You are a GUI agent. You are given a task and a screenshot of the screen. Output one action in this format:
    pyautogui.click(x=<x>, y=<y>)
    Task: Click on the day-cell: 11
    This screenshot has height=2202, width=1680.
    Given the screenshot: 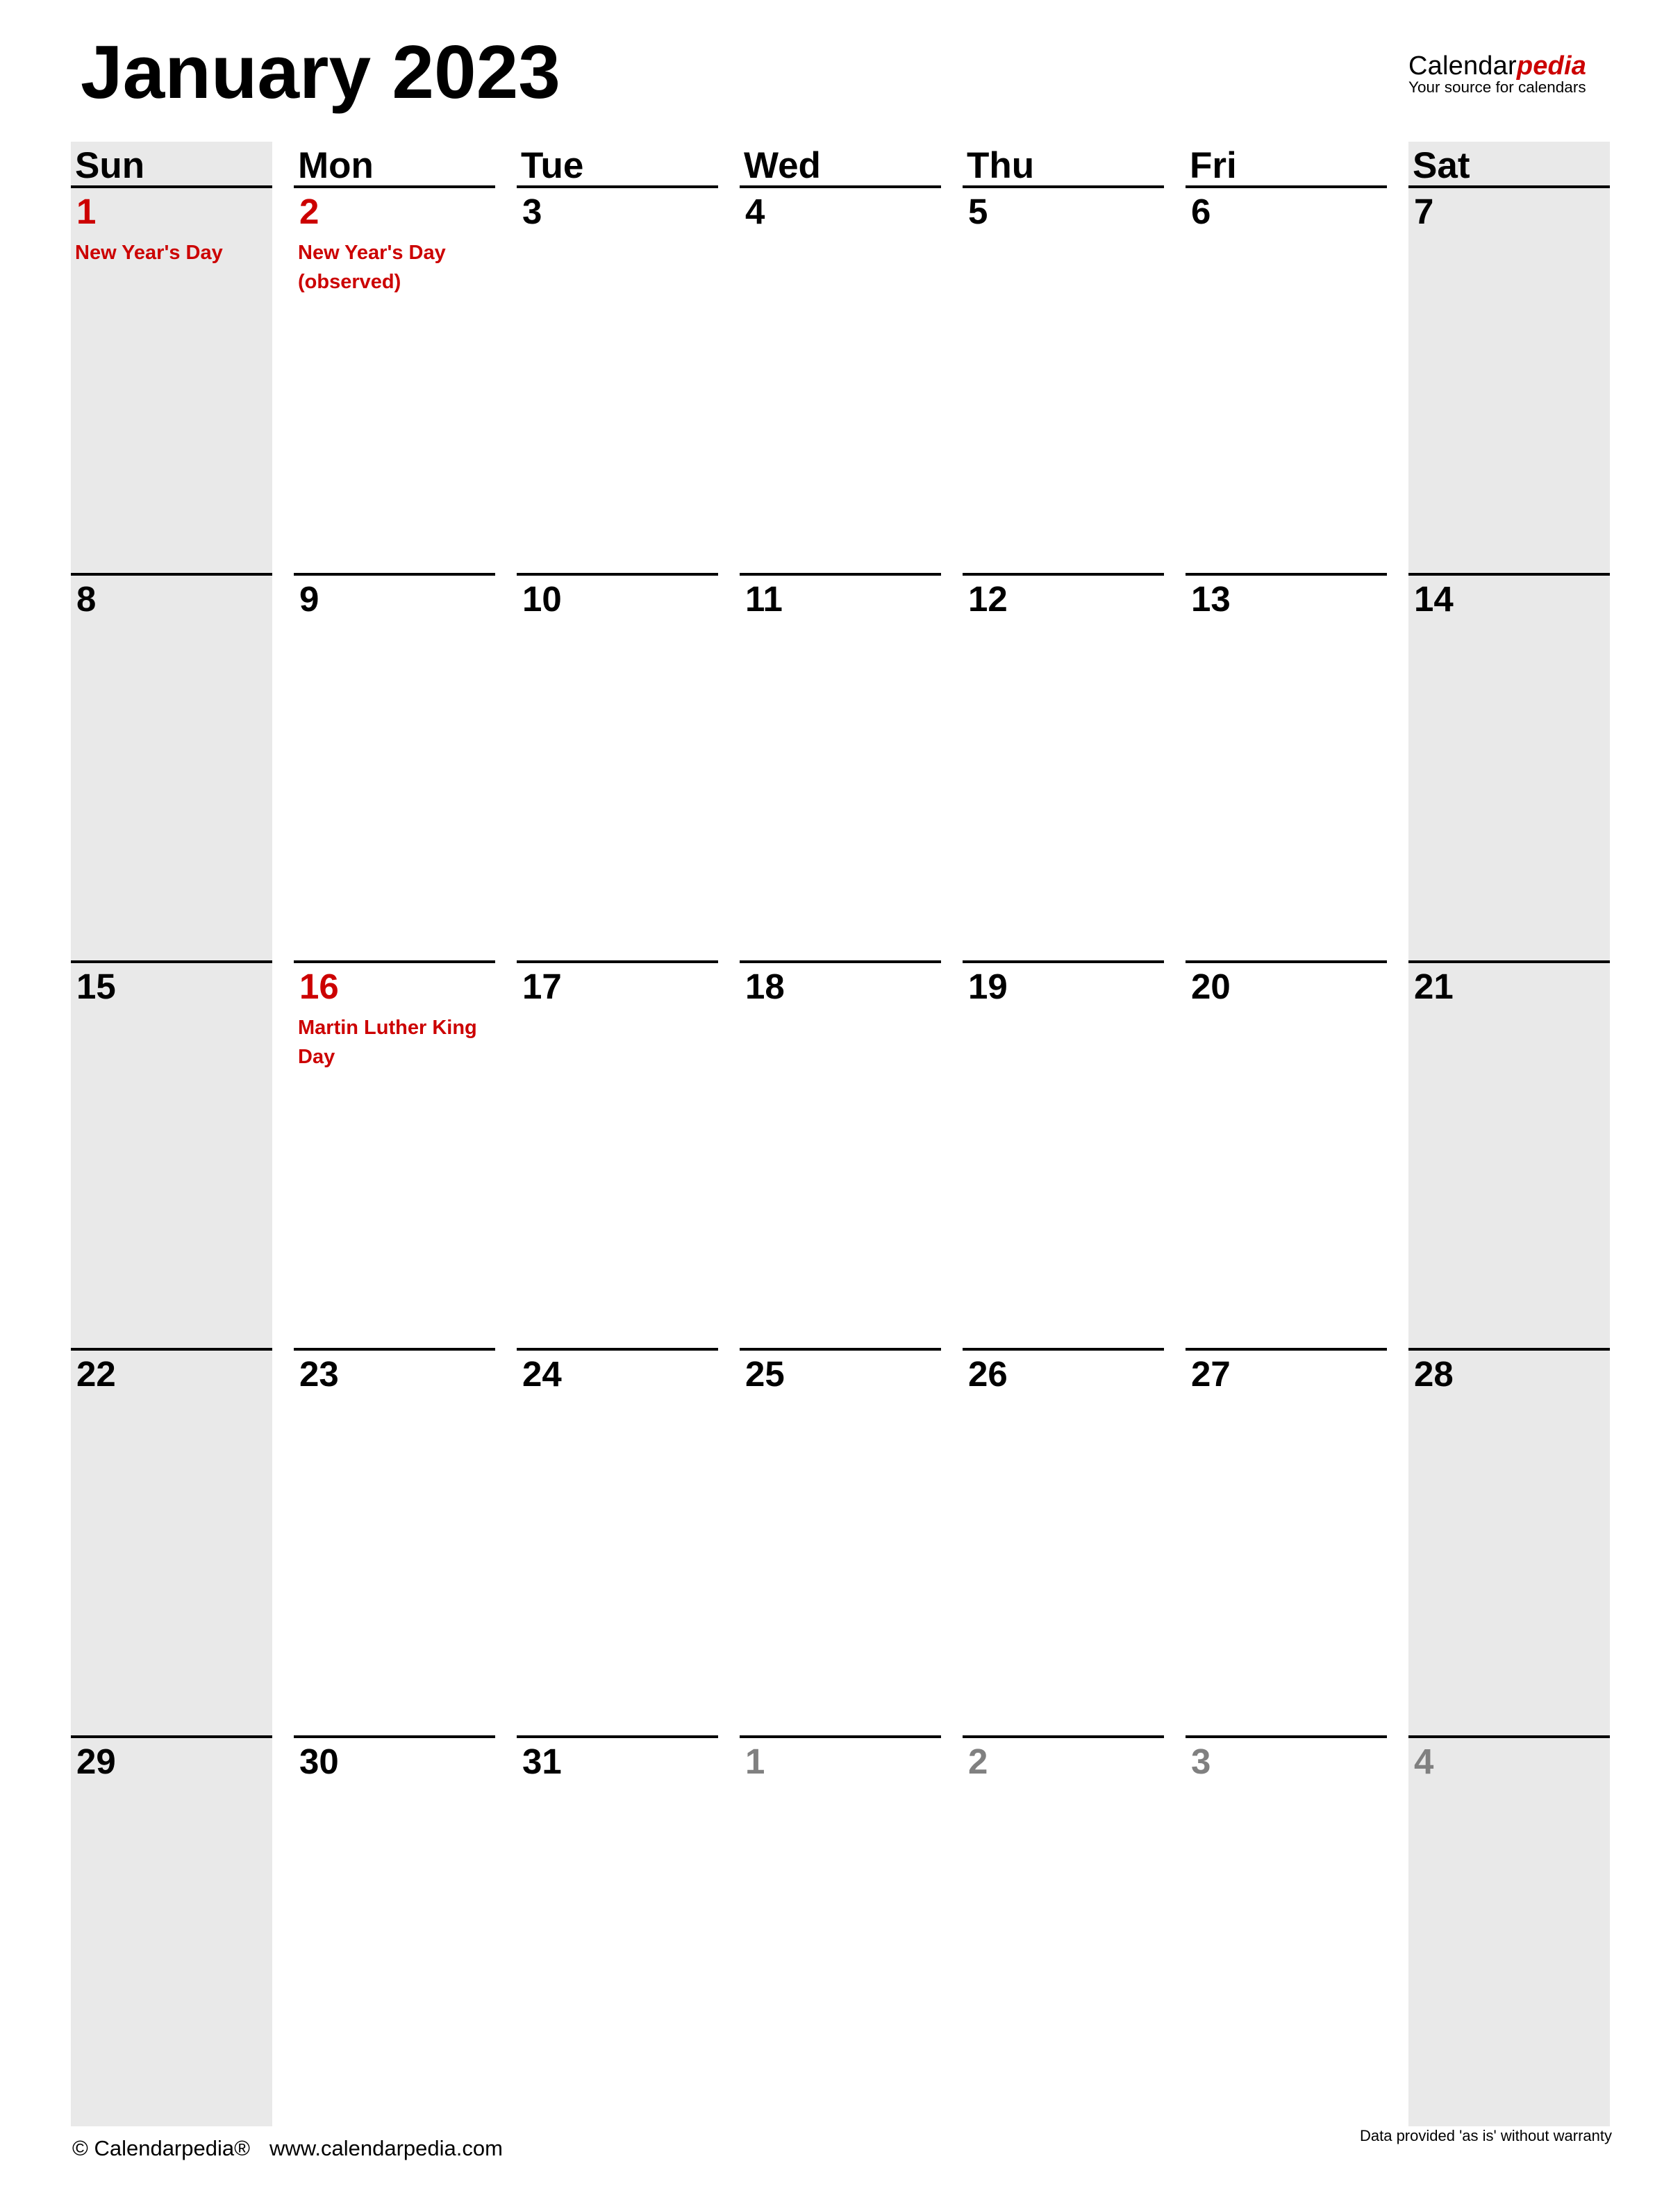 What is the action you would take?
    pyautogui.click(x=840, y=767)
    